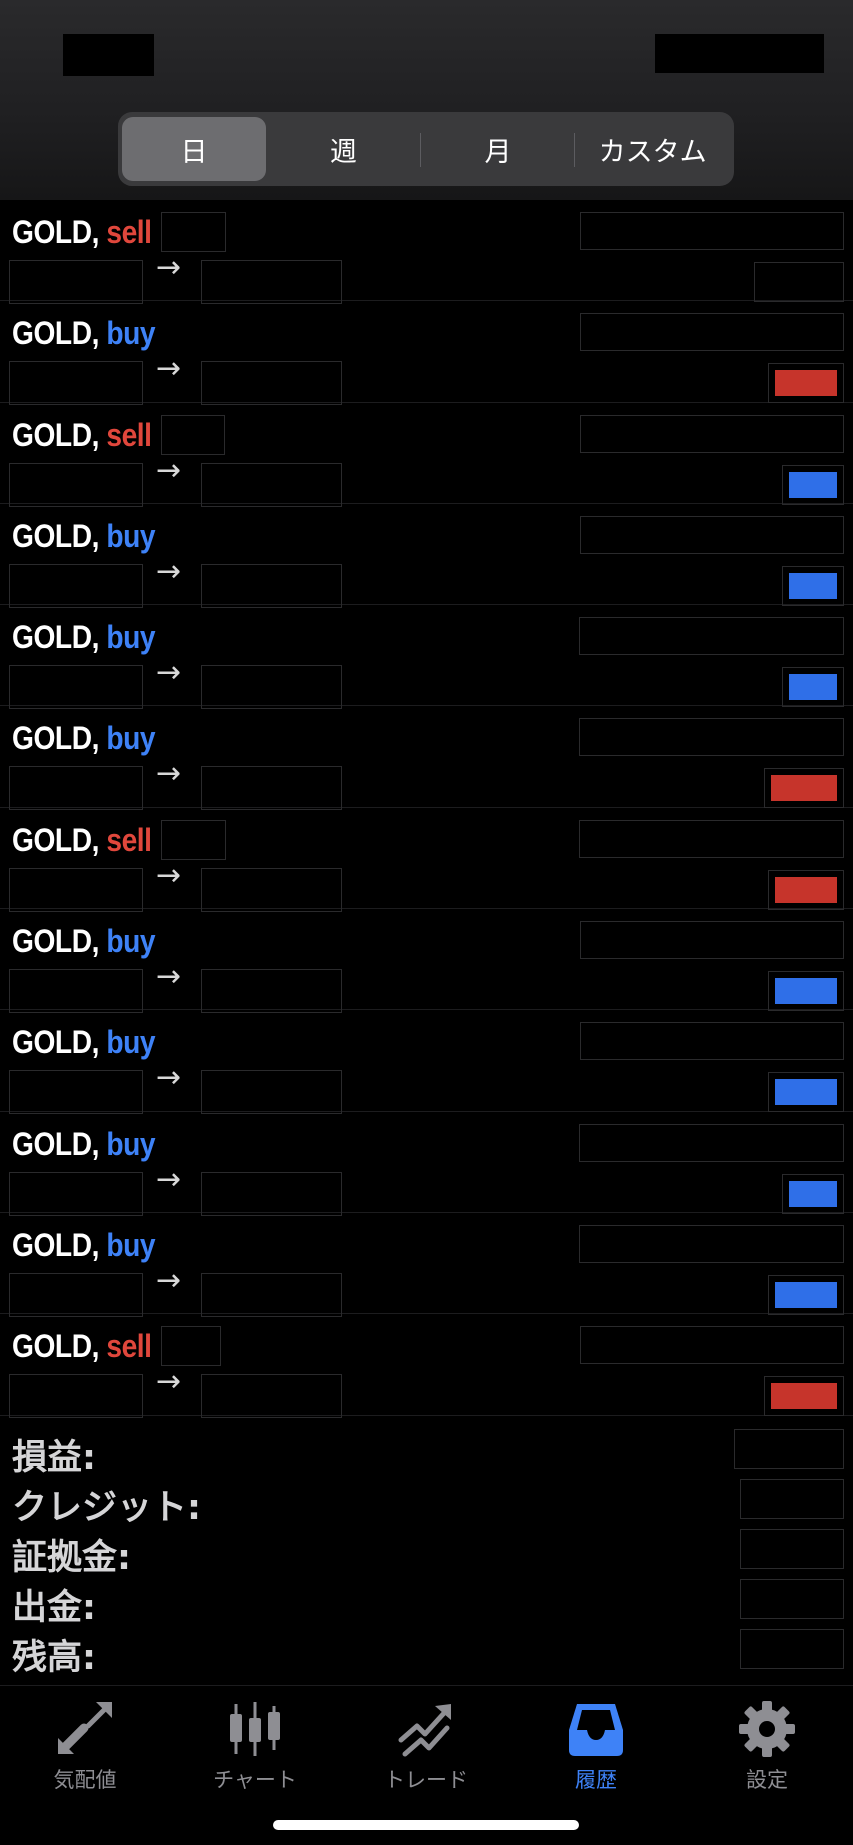 The width and height of the screenshot is (853, 1845). I want to click on tab-quotes: 気配値, so click(85, 1747).